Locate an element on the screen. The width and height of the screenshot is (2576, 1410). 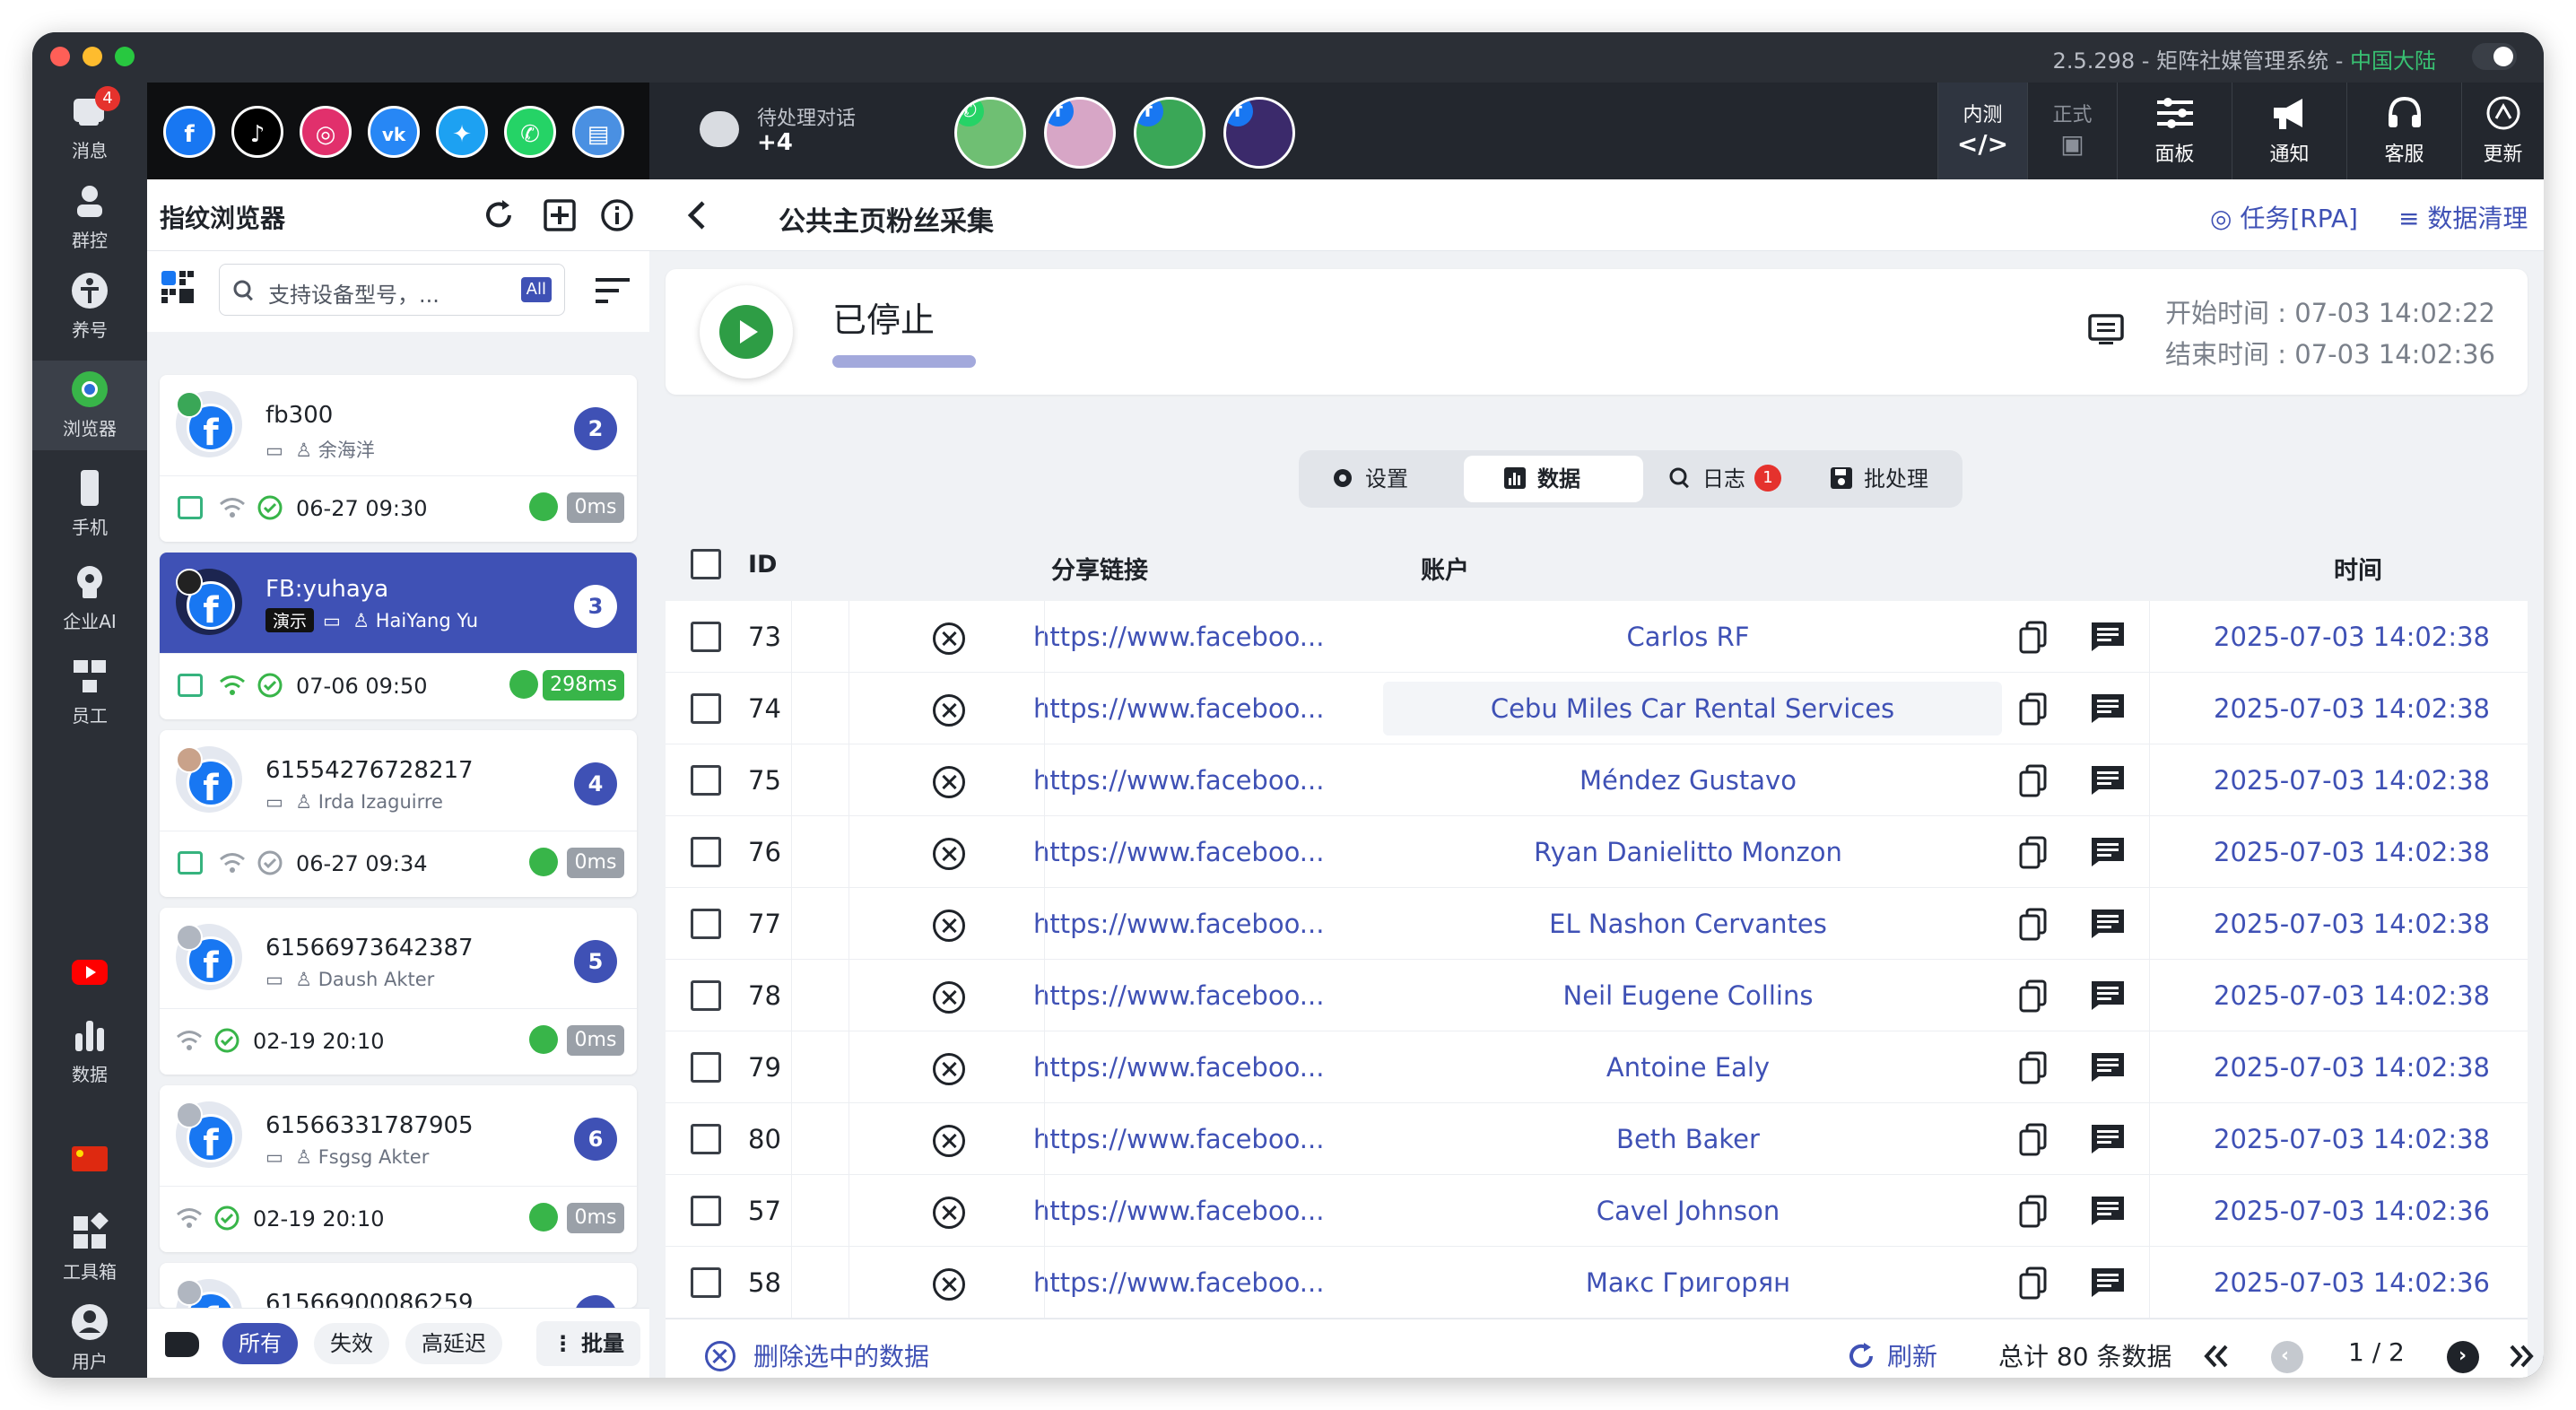
support-button: 客服 is located at coordinates (2403, 131).